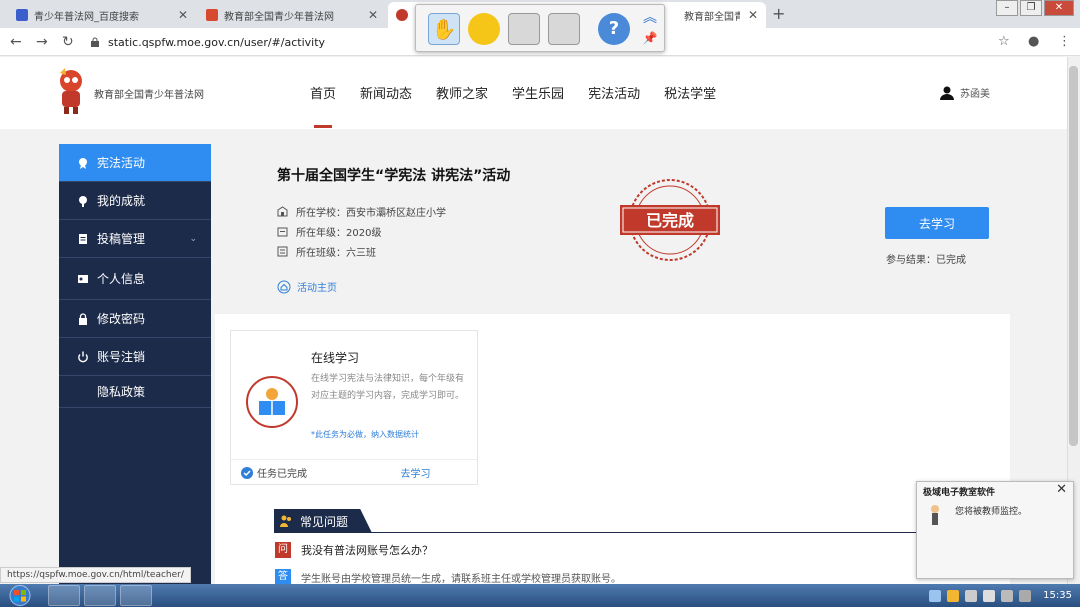  Describe the element at coordinates (975, 94) in the screenshot. I see `user-name: 苏函美` at that location.